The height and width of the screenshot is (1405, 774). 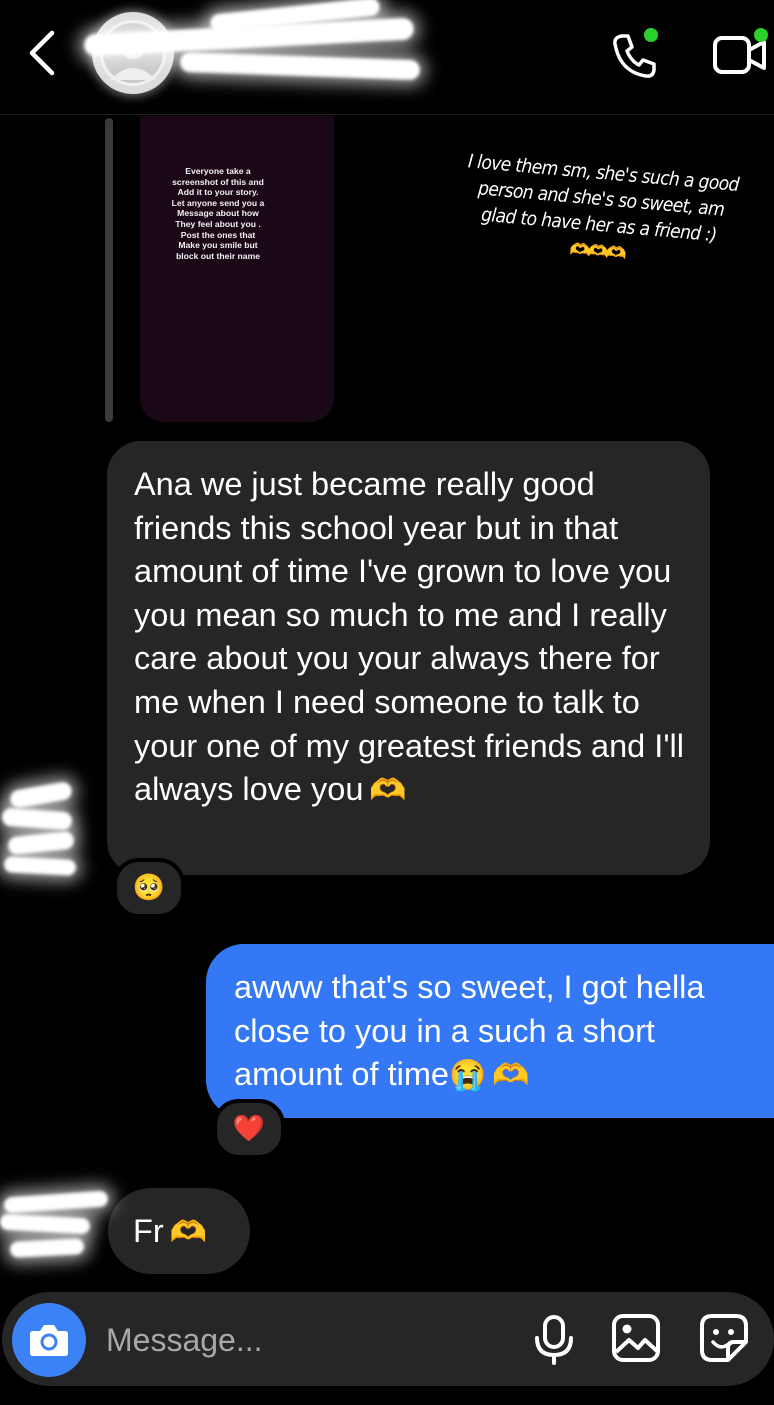 I want to click on story-preview, so click(x=237, y=269).